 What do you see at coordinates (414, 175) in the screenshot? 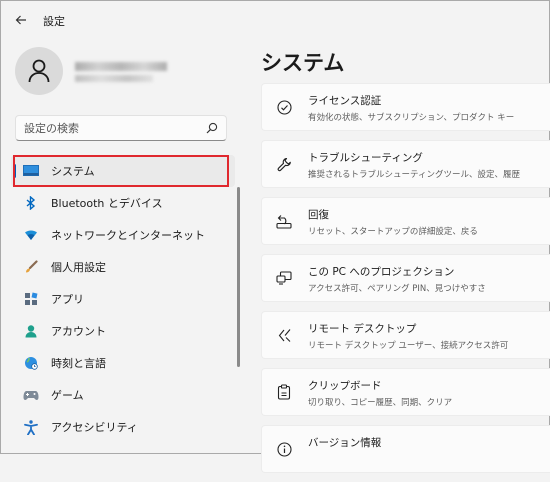
I see `card-subtitle: 推奨されるトラブルシューティングツール、設定、履歴` at bounding box center [414, 175].